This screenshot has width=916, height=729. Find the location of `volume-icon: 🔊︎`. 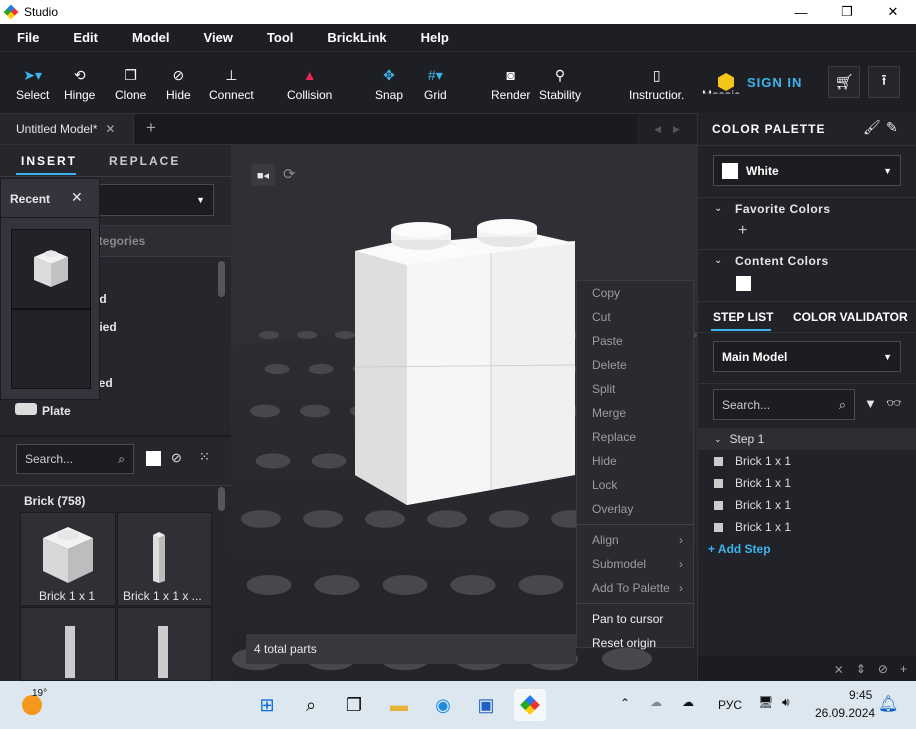

volume-icon: 🔊︎ is located at coordinates (786, 702).